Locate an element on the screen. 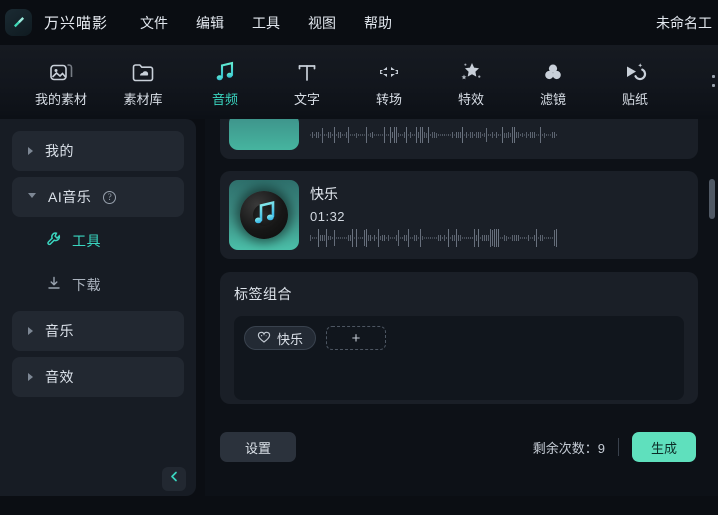  menu-bar: 文件 编辑 工具 视图 帮助 is located at coordinates (266, 23).